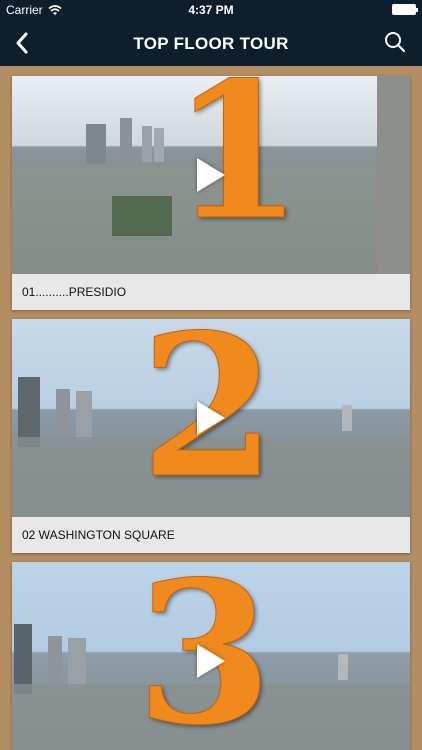  Describe the element at coordinates (211, 535) in the screenshot. I see `video-title: 02 WASHINGTON SQUARE` at that location.